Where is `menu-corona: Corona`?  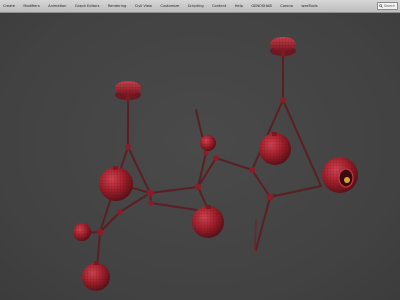
menu-corona: Corona is located at coordinates (286, 6).